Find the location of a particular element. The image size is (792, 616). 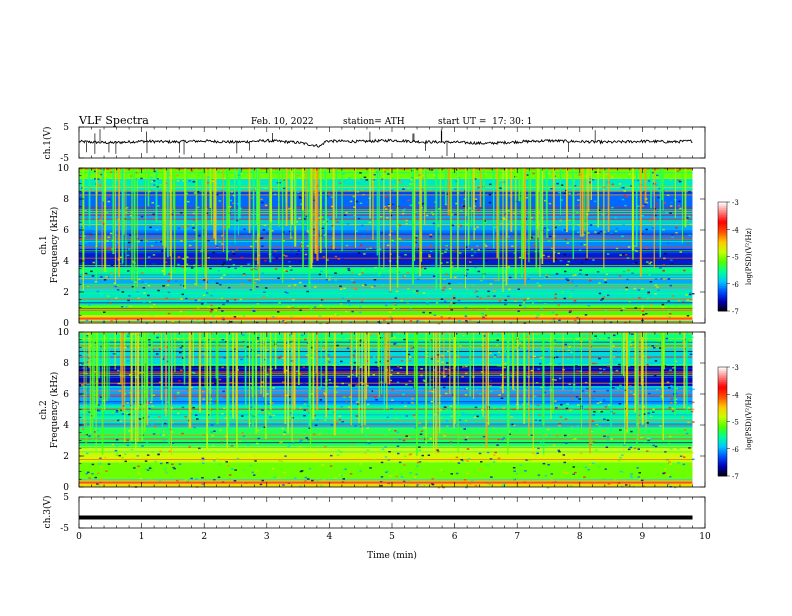

x-tick-label: 3 is located at coordinates (267, 537).